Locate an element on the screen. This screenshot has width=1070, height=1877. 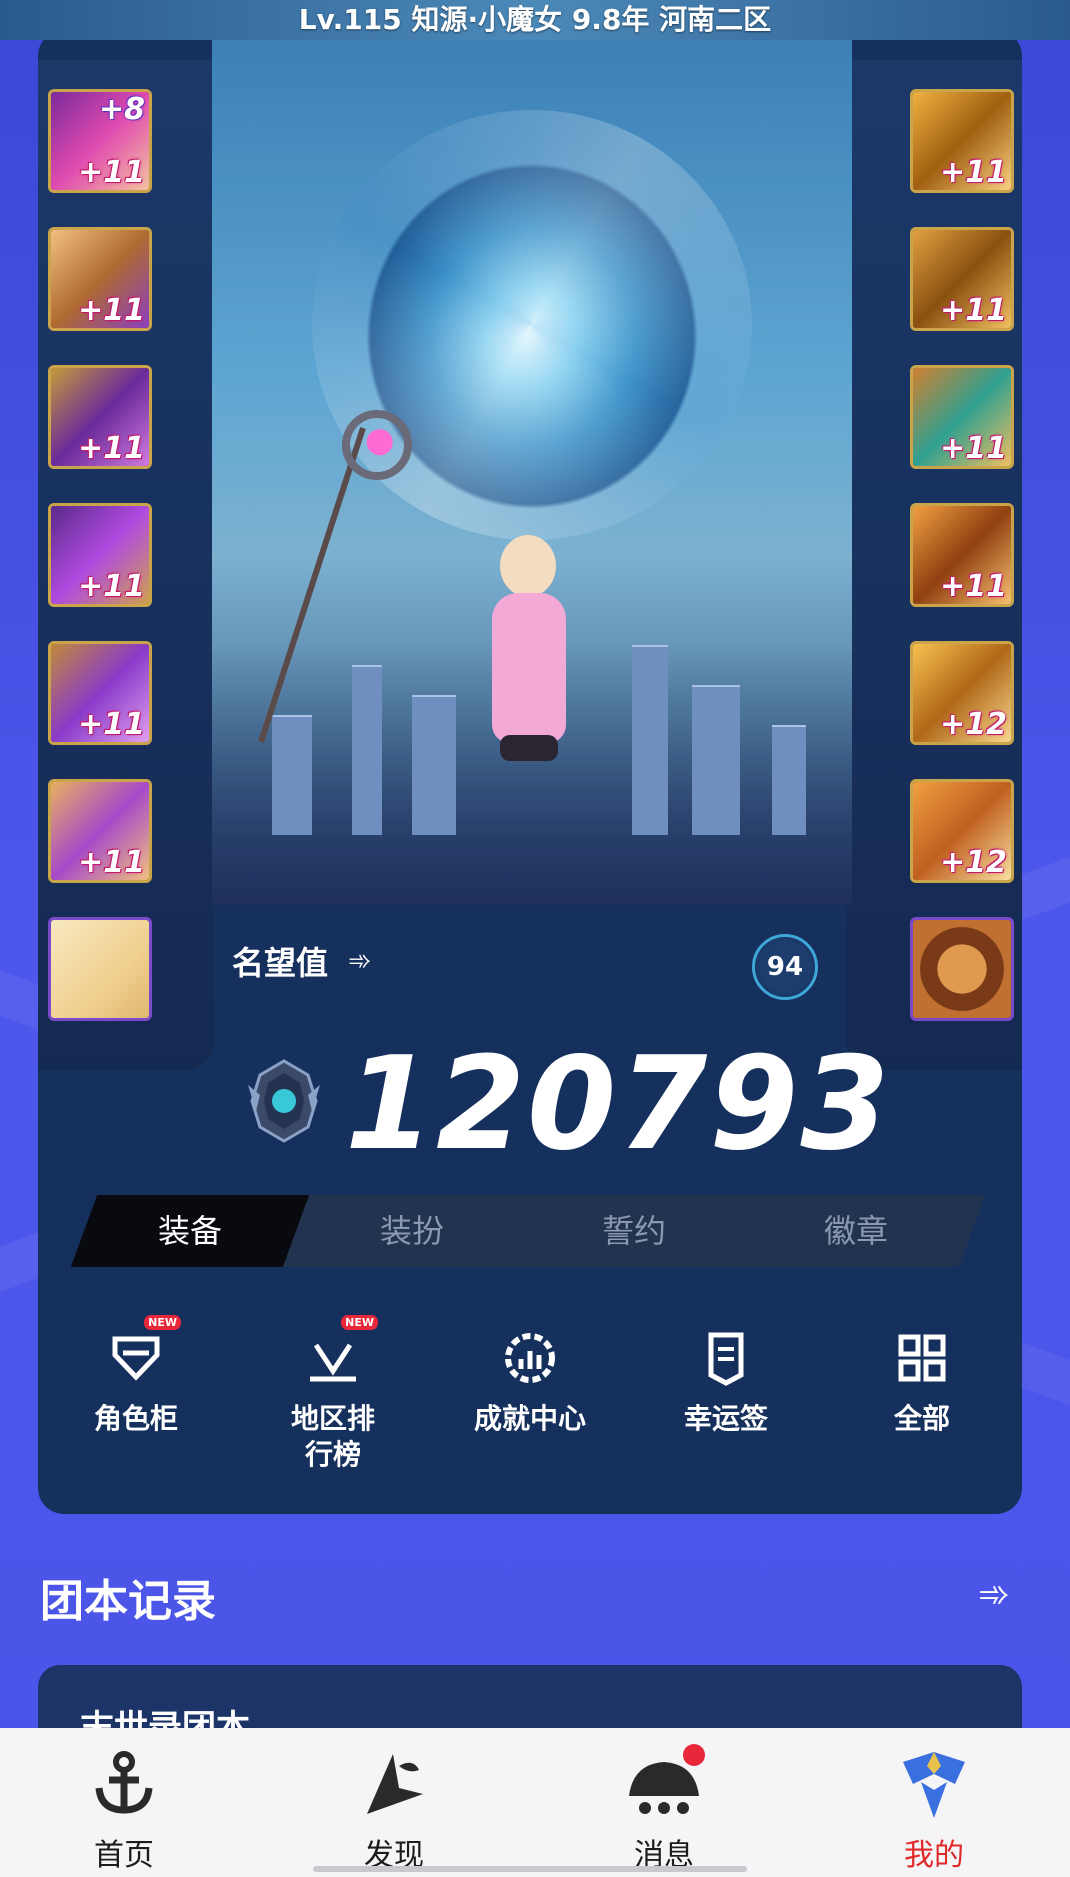
message-icon is located at coordinates (664, 1785).